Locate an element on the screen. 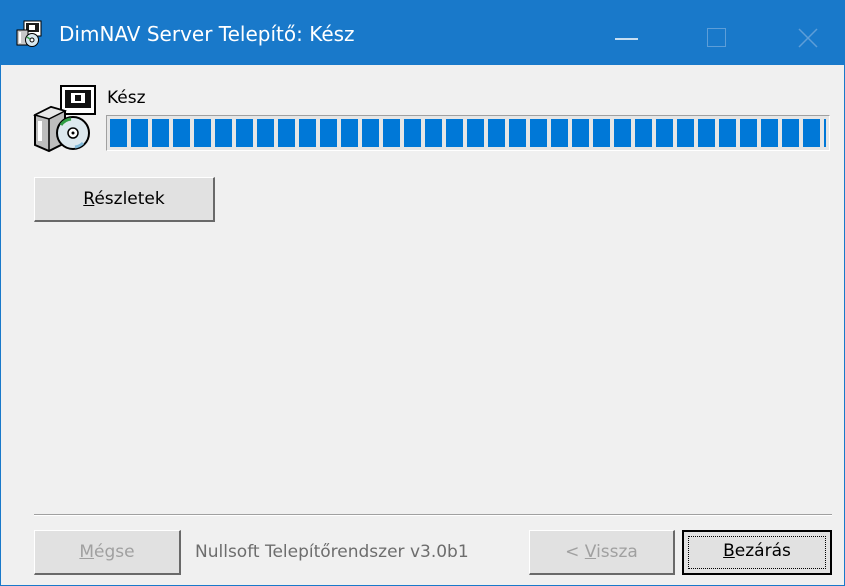 The image size is (845, 586). cancel-button: Mégse is located at coordinates (107, 552).